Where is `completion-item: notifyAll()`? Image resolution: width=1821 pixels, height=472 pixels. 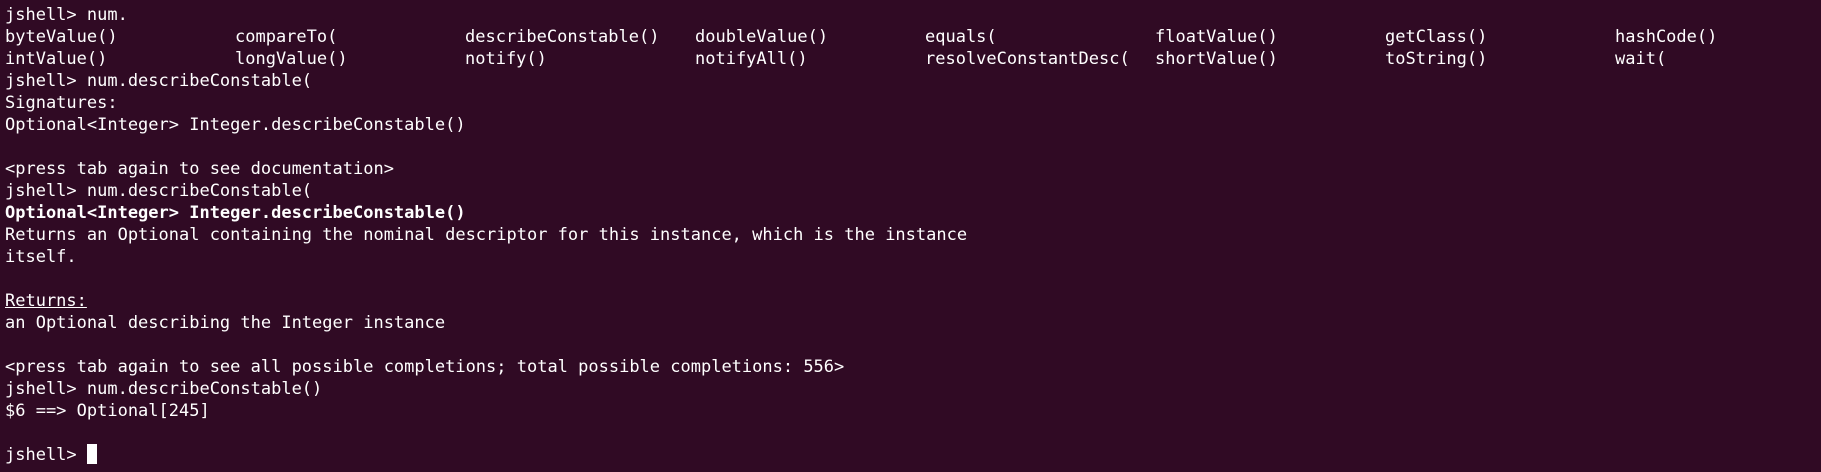 completion-item: notifyAll() is located at coordinates (751, 59).